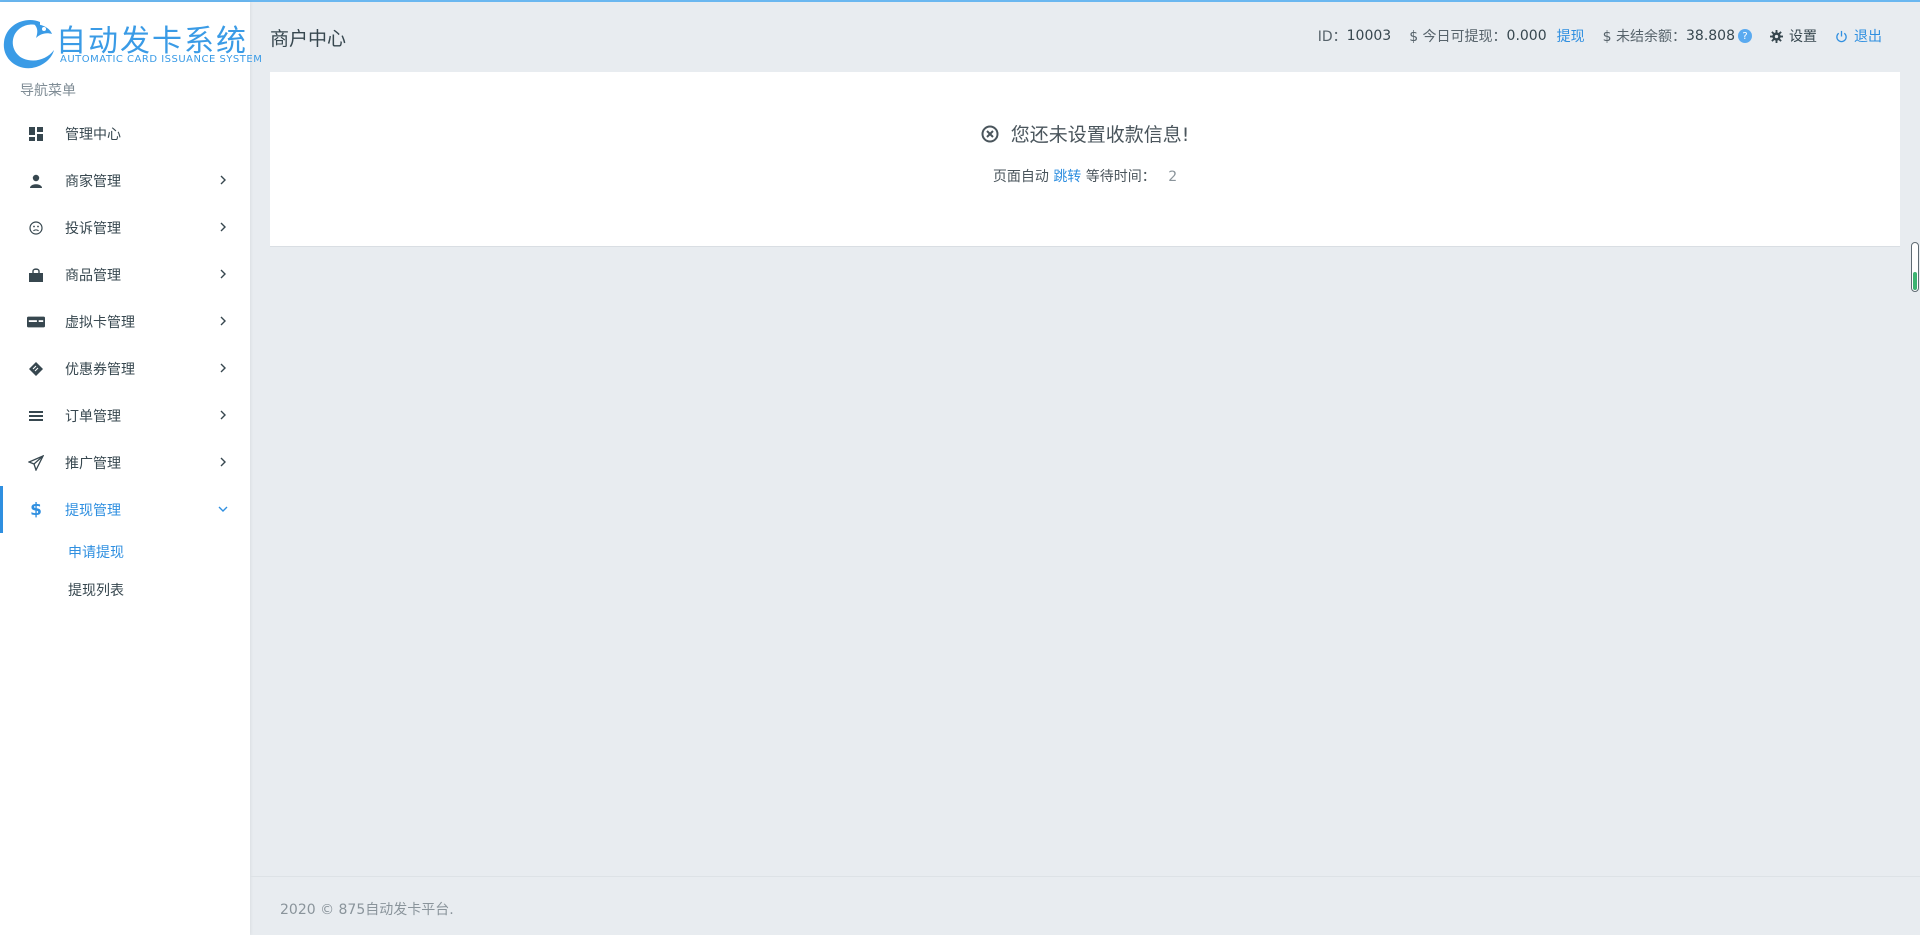 Image resolution: width=1920 pixels, height=935 pixels. What do you see at coordinates (48, 91) in the screenshot?
I see `nav-title: 导航菜单` at bounding box center [48, 91].